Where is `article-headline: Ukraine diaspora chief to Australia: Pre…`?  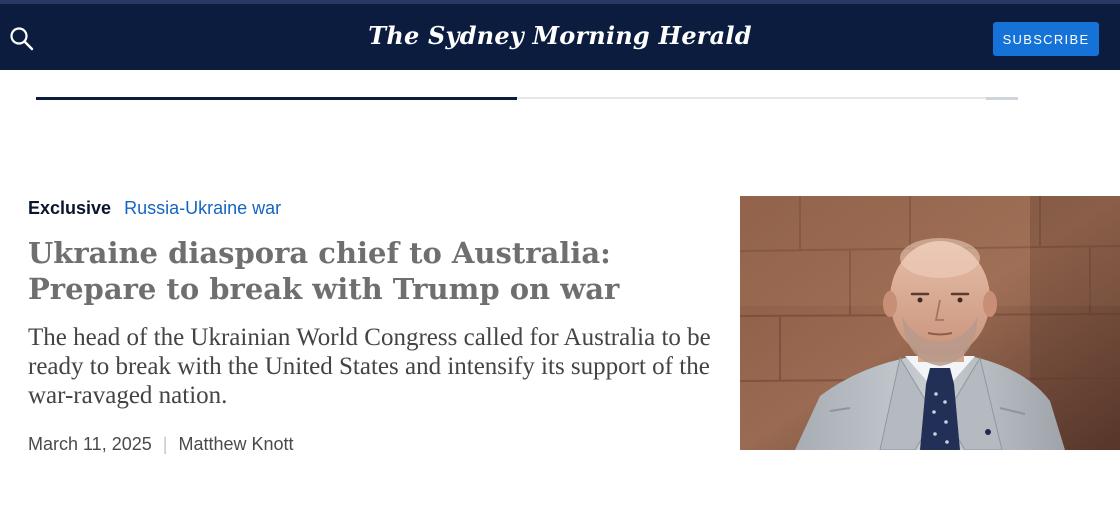
article-headline: Ukraine diaspora chief to Australia: Pre… is located at coordinates (368, 271).